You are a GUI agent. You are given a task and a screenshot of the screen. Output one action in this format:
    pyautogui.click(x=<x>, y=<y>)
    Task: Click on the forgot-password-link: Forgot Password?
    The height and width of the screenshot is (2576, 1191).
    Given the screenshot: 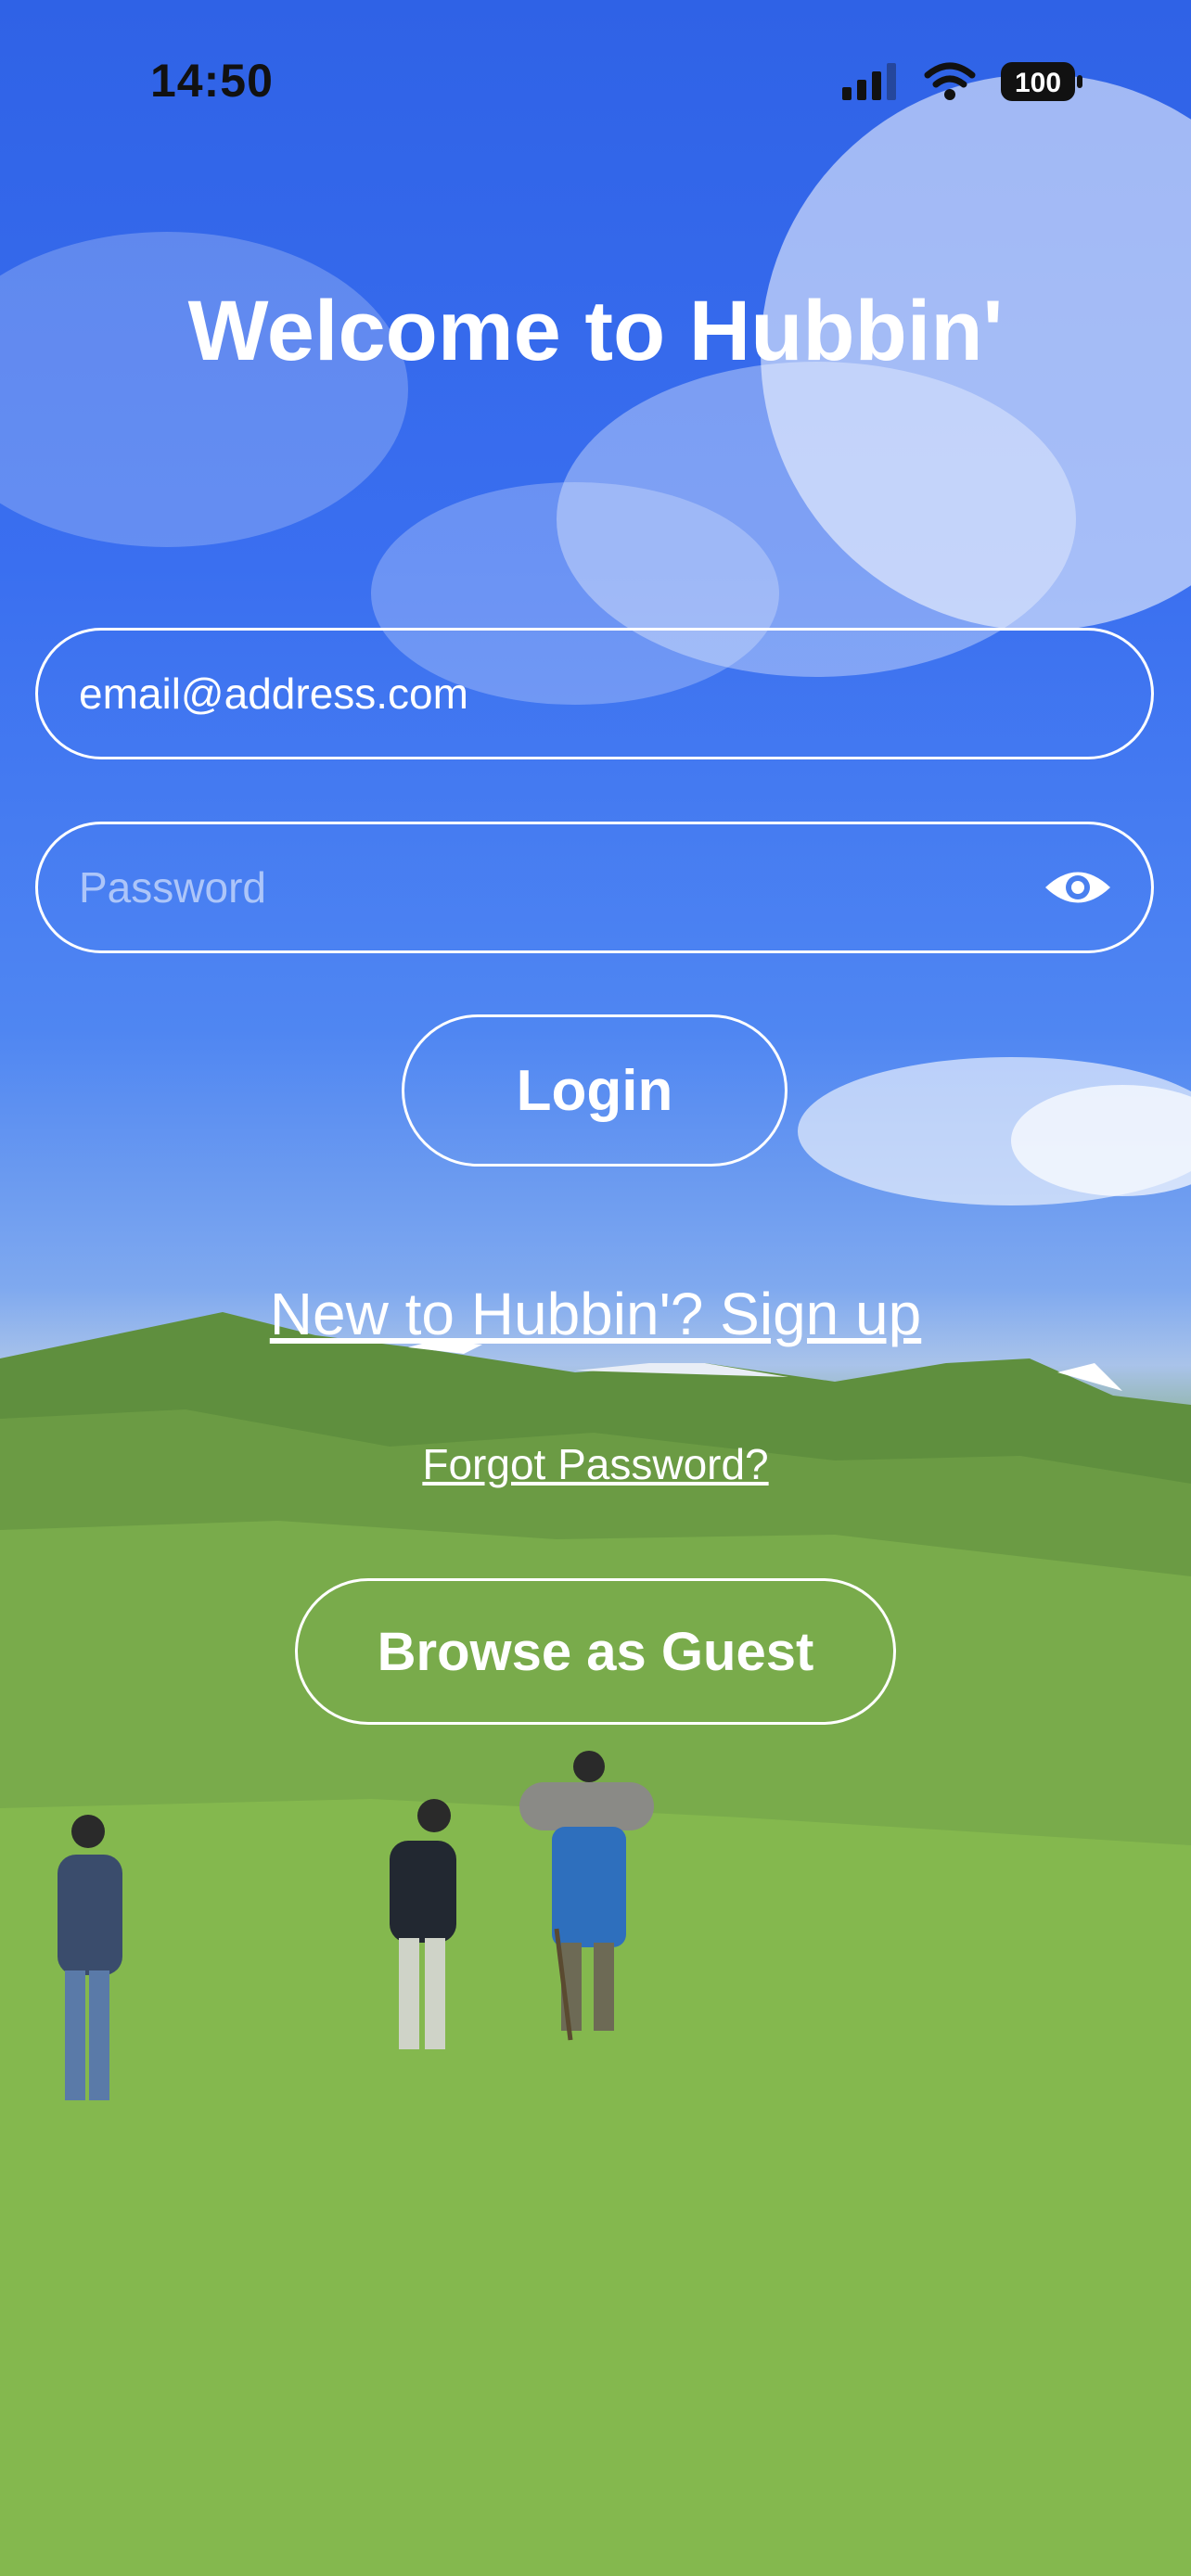 What is the action you would take?
    pyautogui.click(x=595, y=1464)
    